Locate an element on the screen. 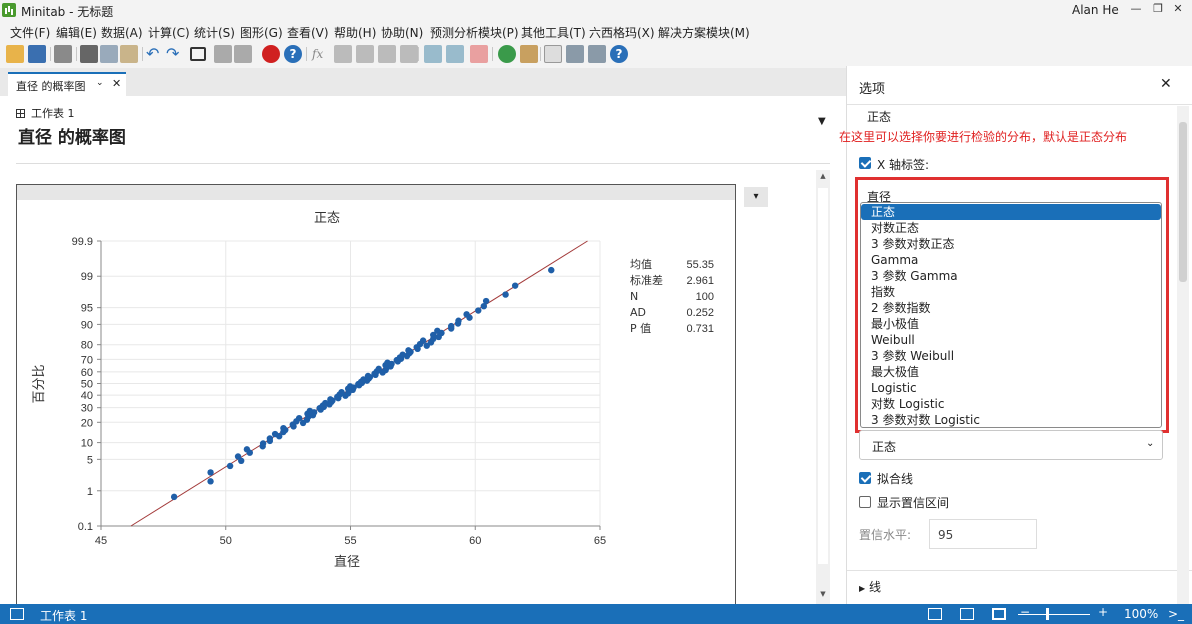 The image size is (1192, 624). menu-file: 文件(F) is located at coordinates (30, 32).